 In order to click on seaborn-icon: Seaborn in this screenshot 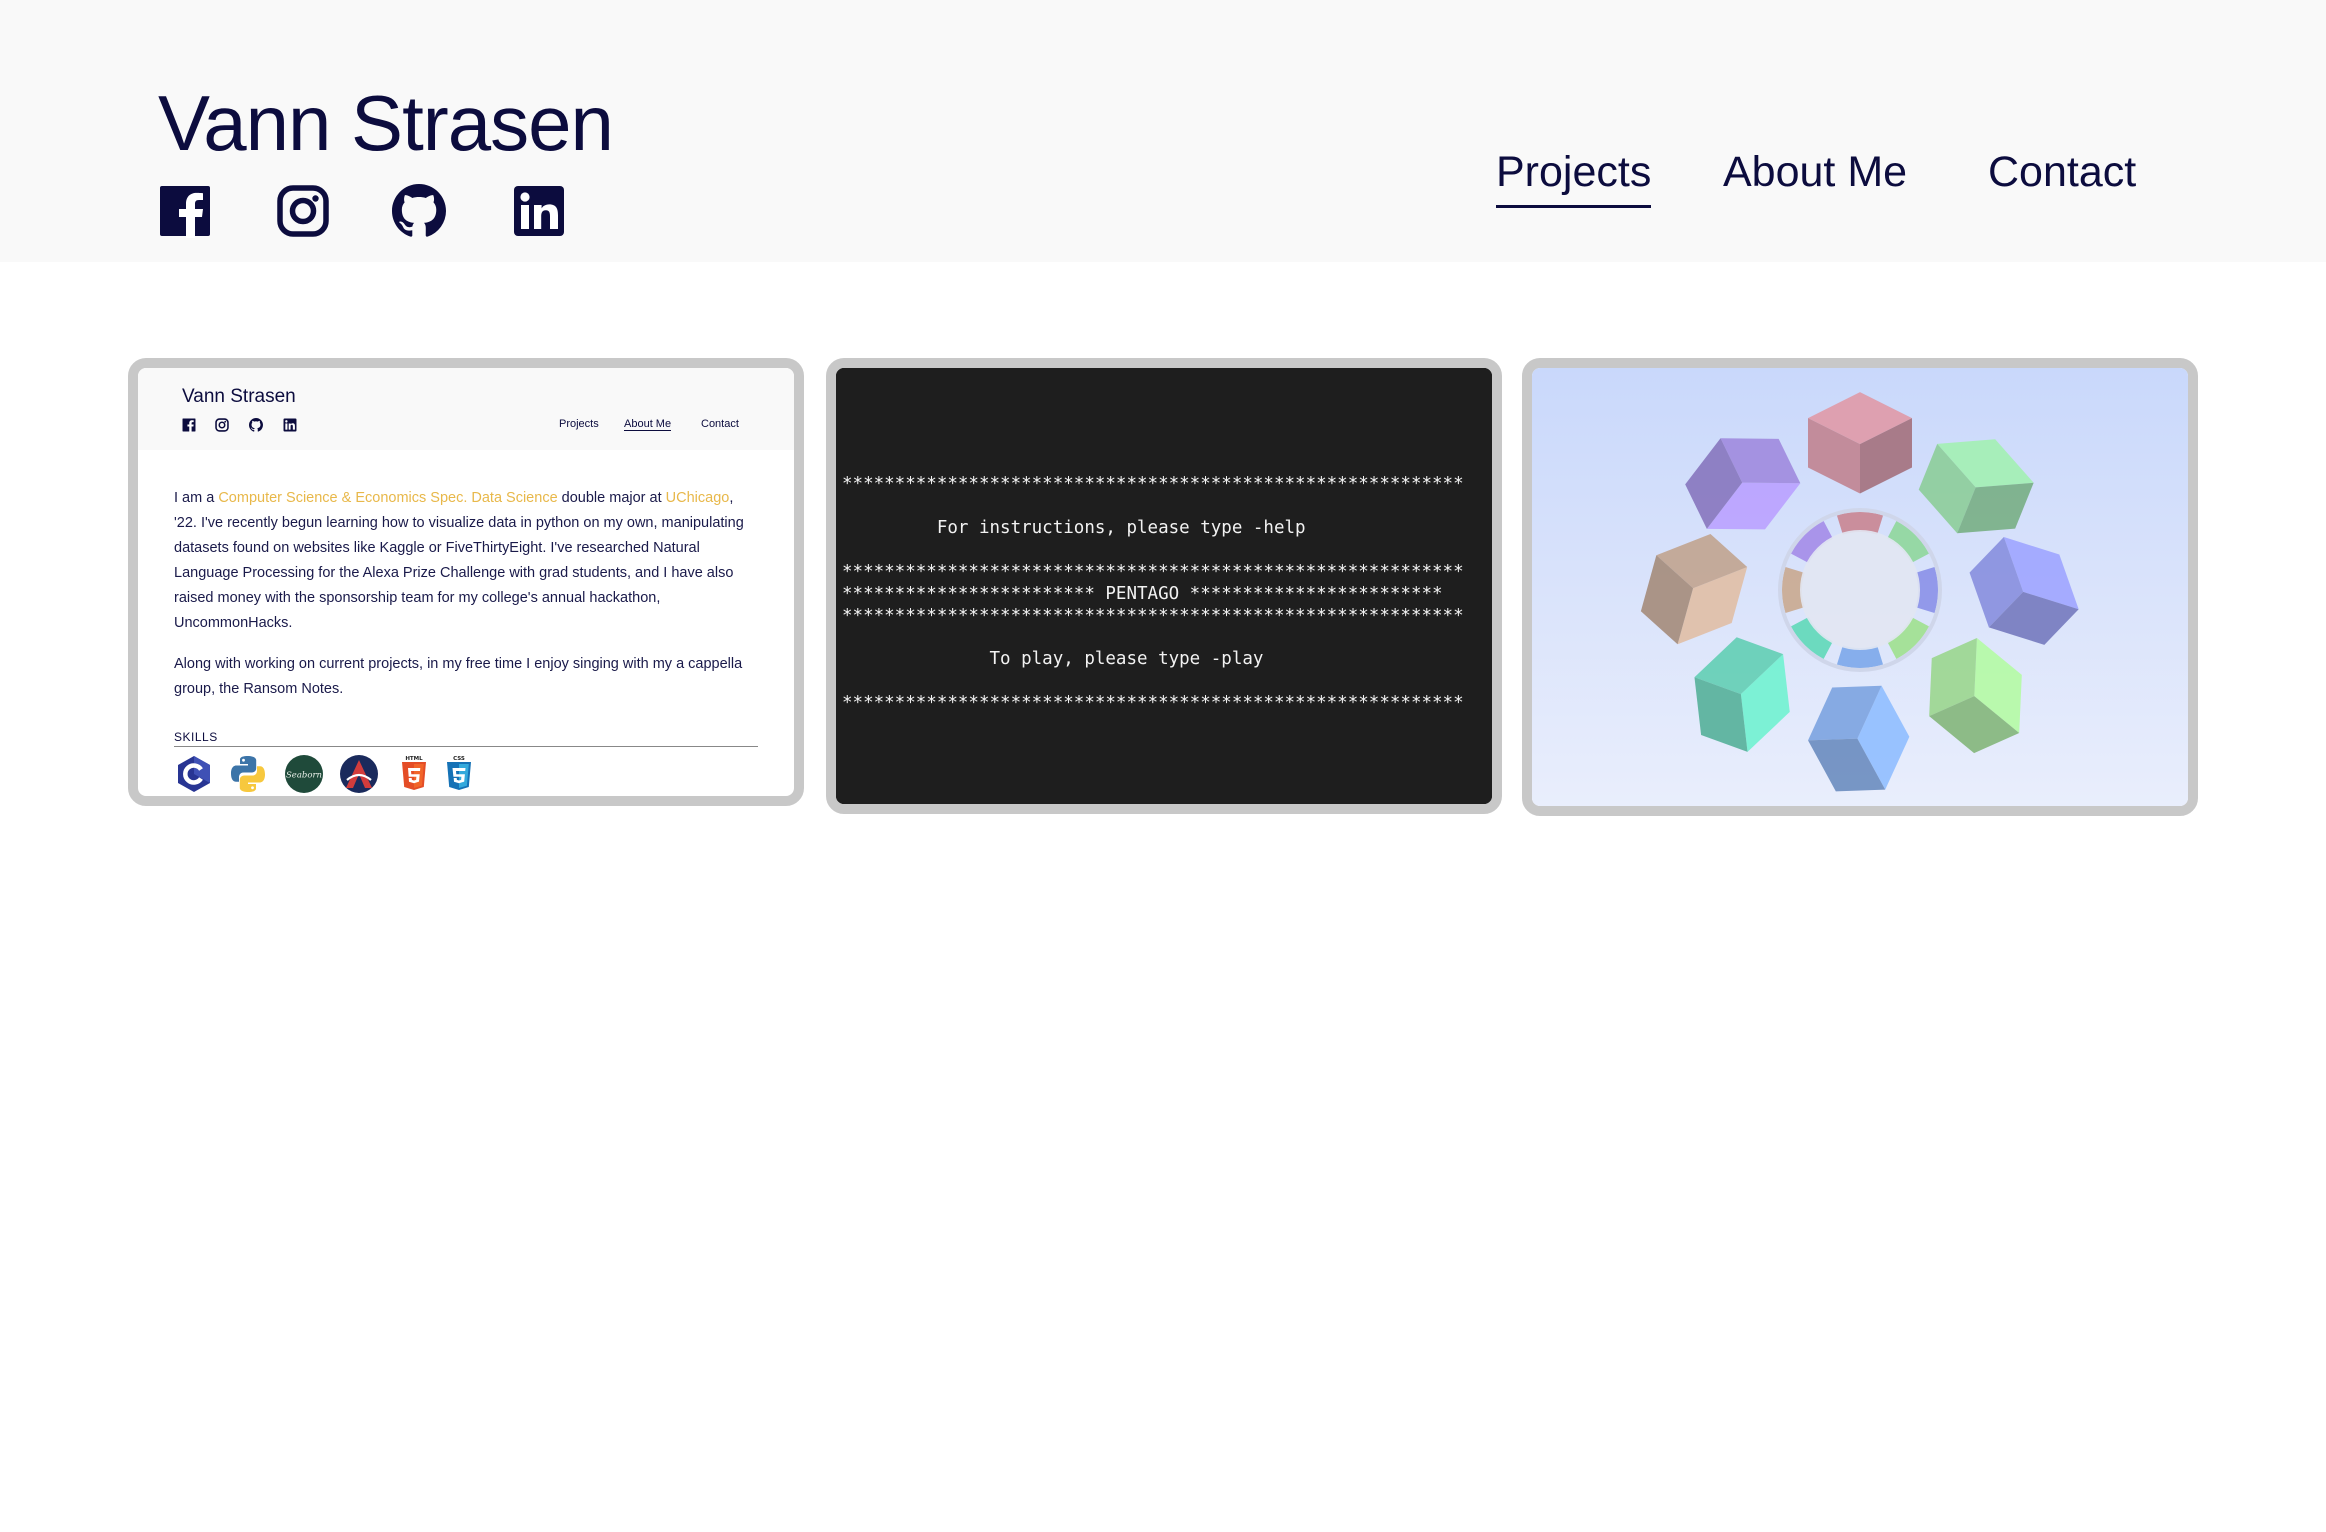, I will do `click(304, 774)`.